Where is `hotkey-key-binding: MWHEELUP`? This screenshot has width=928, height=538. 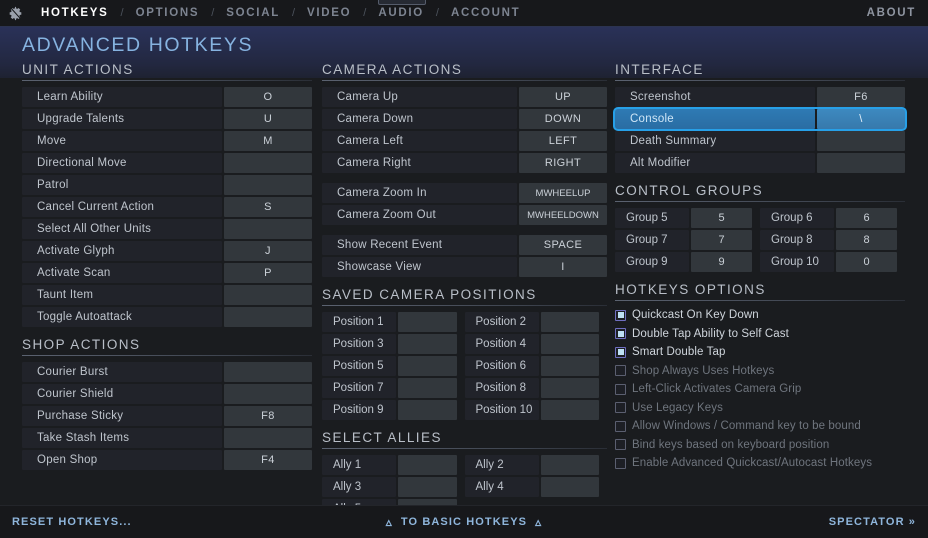 hotkey-key-binding: MWHEELUP is located at coordinates (563, 193).